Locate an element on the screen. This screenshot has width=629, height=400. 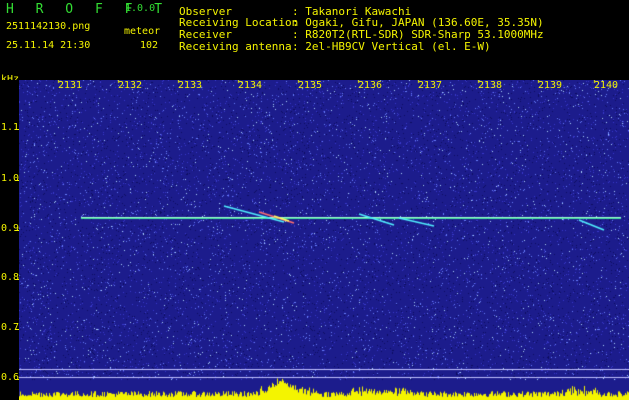
time-tick-2132: 2132 is located at coordinates (130, 85).